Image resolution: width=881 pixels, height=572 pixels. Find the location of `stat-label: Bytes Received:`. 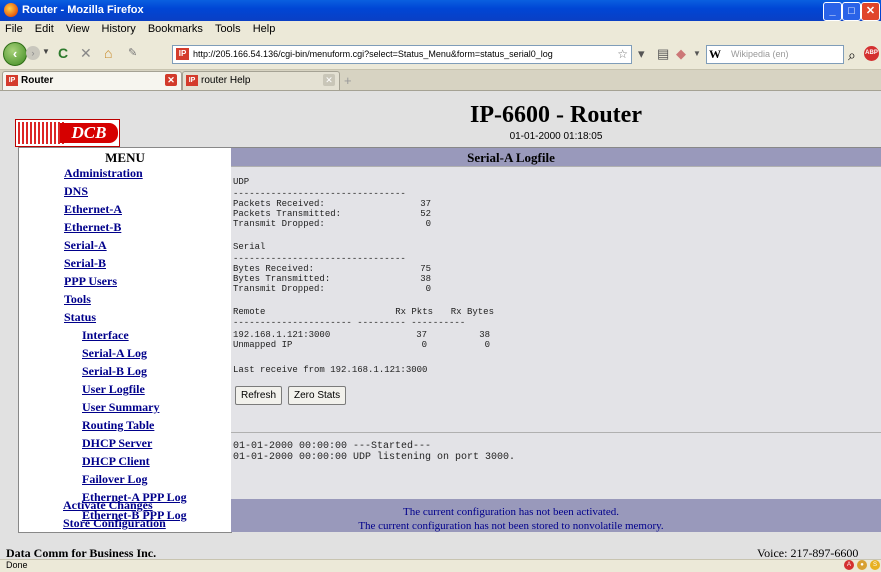

stat-label: Bytes Received: is located at coordinates (274, 269).